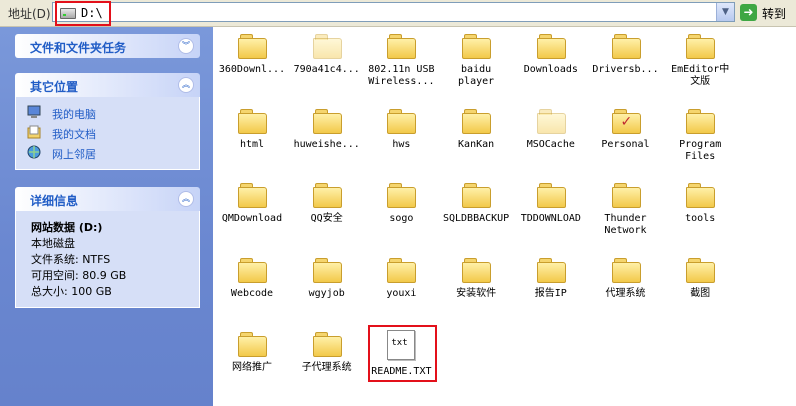 This screenshot has width=796, height=406. Describe the element at coordinates (476, 129) in the screenshot. I see `folder-item: KanKan` at that location.